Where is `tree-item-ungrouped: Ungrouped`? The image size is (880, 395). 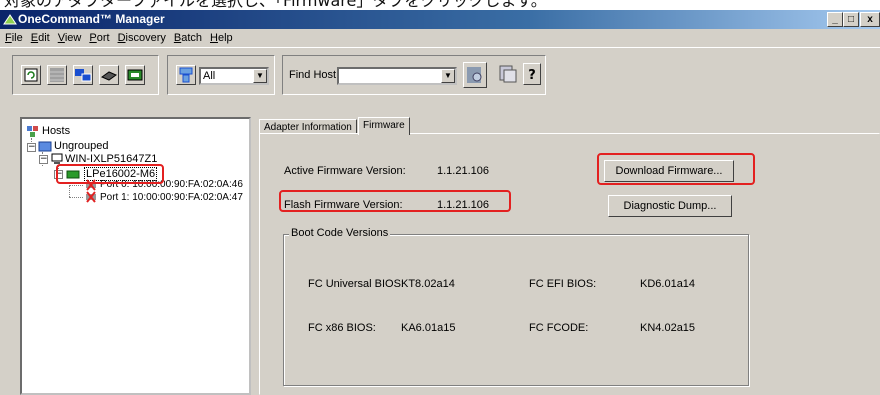 tree-item-ungrouped: Ungrouped is located at coordinates (81, 146).